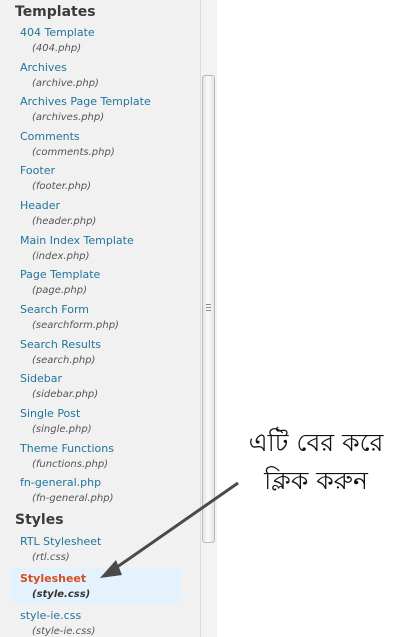 This screenshot has width=415, height=637. Describe the element at coordinates (111, 569) in the screenshot. I see `arrow-head` at that location.